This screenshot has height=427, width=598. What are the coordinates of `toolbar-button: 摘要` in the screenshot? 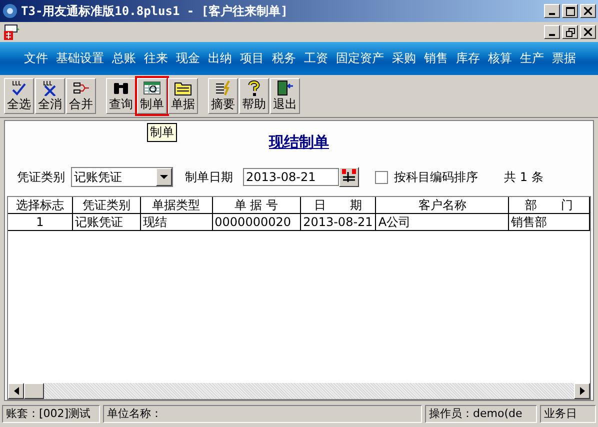 It's located at (223, 96).